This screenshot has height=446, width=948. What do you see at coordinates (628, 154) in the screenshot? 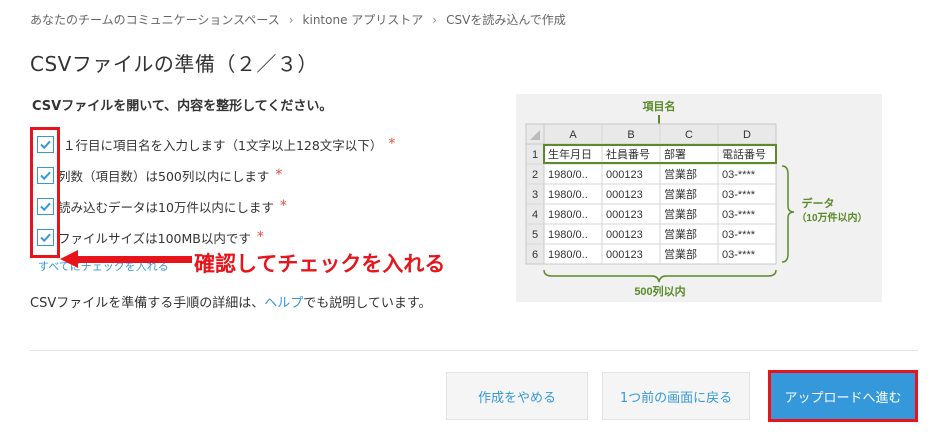
I see `header-cell: 社員番号` at bounding box center [628, 154].